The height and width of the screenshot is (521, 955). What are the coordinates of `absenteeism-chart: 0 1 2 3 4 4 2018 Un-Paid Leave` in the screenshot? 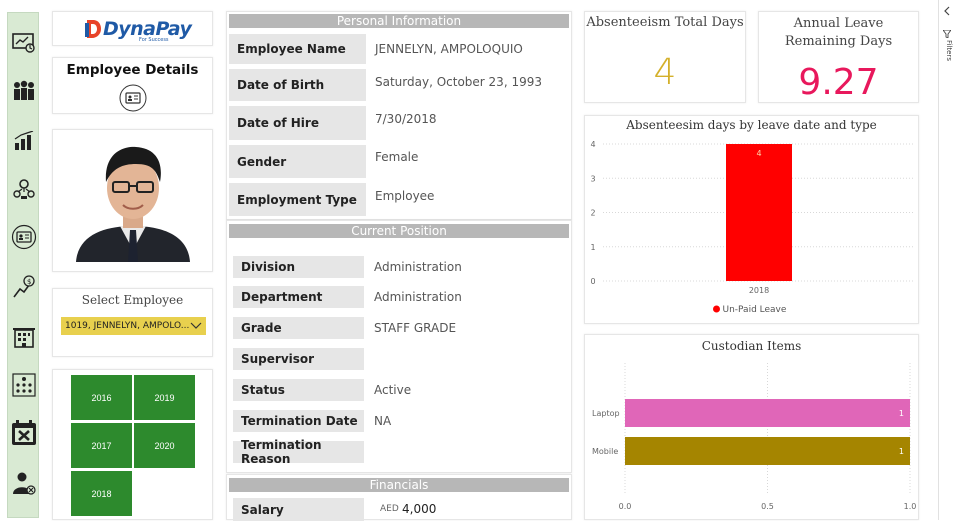 It's located at (752, 227).